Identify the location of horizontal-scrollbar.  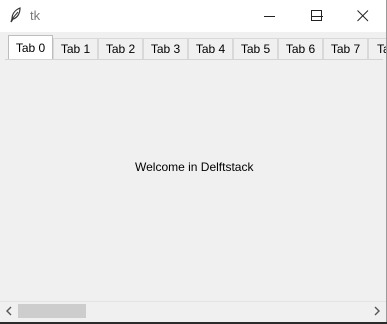
(193, 310).